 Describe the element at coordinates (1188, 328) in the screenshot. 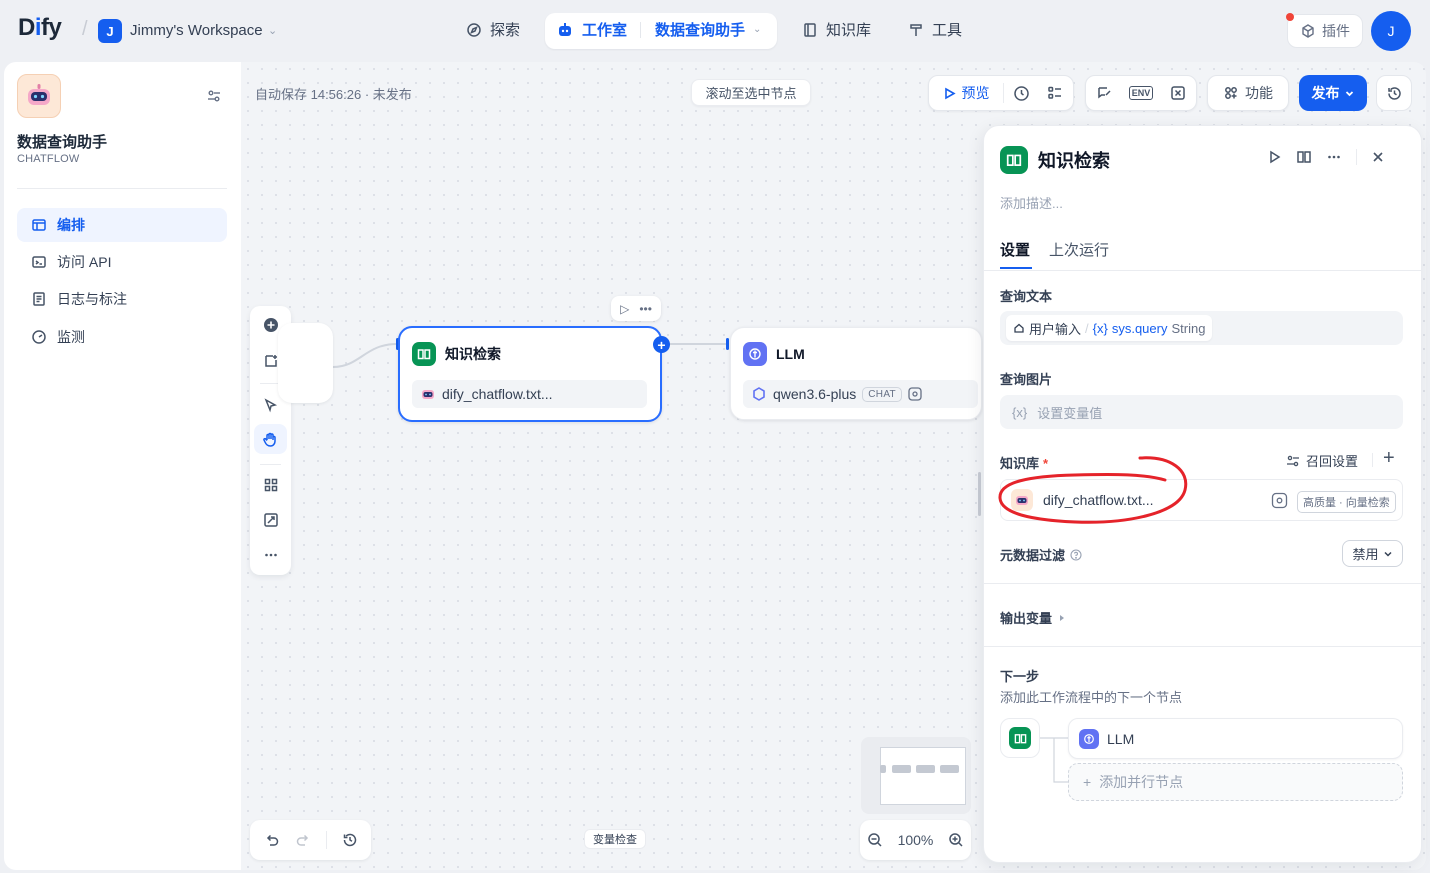

I see `query-type: String` at that location.